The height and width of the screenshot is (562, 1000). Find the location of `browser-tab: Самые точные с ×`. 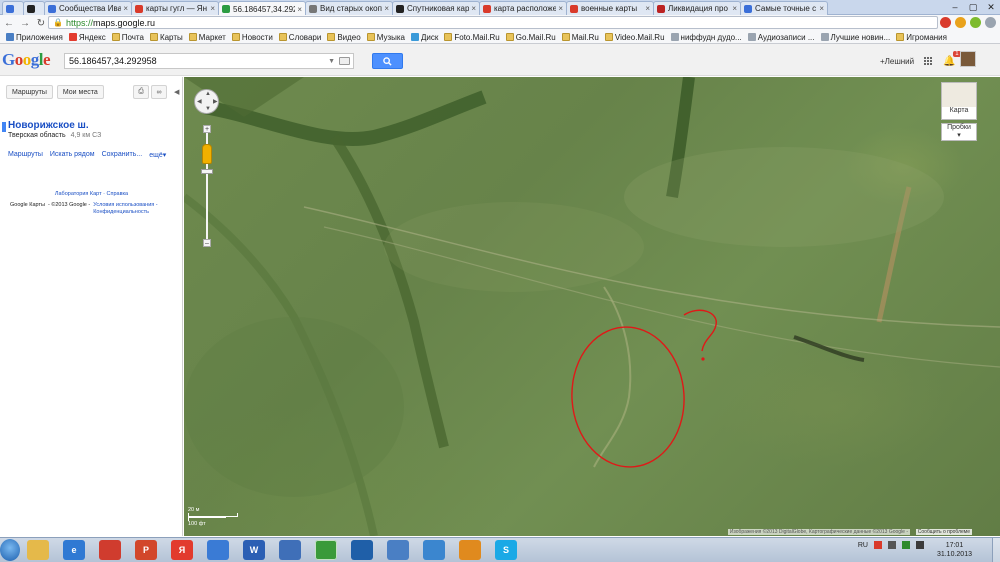

browser-tab: Самые точные с × is located at coordinates (784, 8).